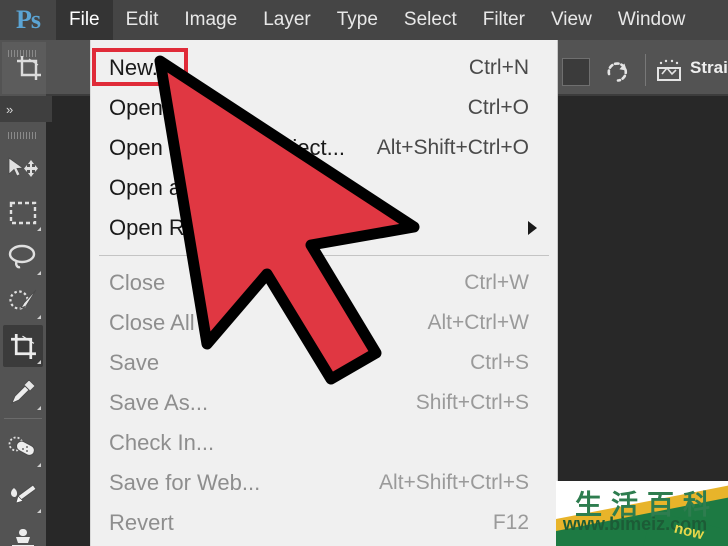 This screenshot has width=728, height=546. Describe the element at coordinates (652, 20) in the screenshot. I see `menu-bar-item-window: Window` at that location.